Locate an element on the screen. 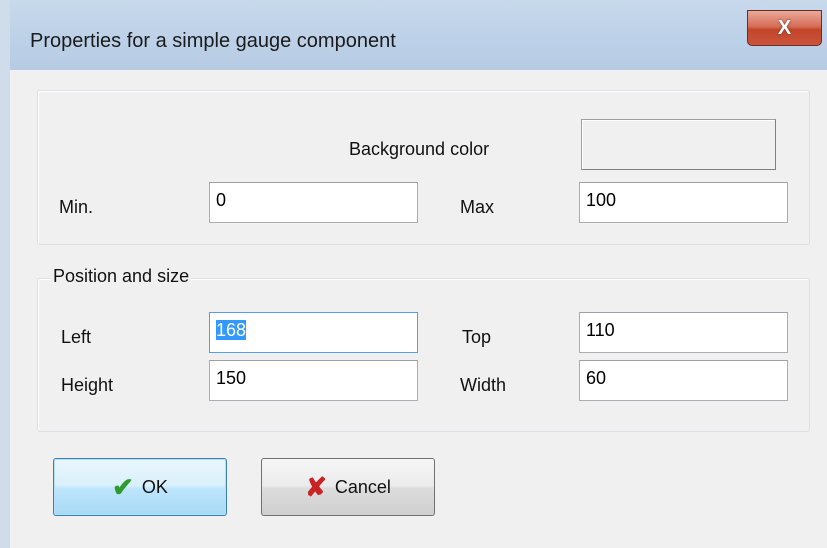 The image size is (827, 548). min-input-value: 0 is located at coordinates (221, 200).